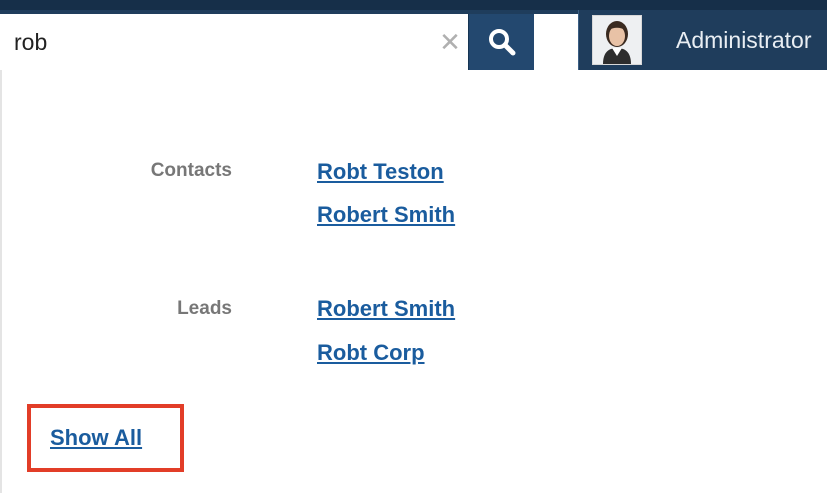  What do you see at coordinates (386, 215) in the screenshot?
I see `result-link-contact-2: Robert Smith` at bounding box center [386, 215].